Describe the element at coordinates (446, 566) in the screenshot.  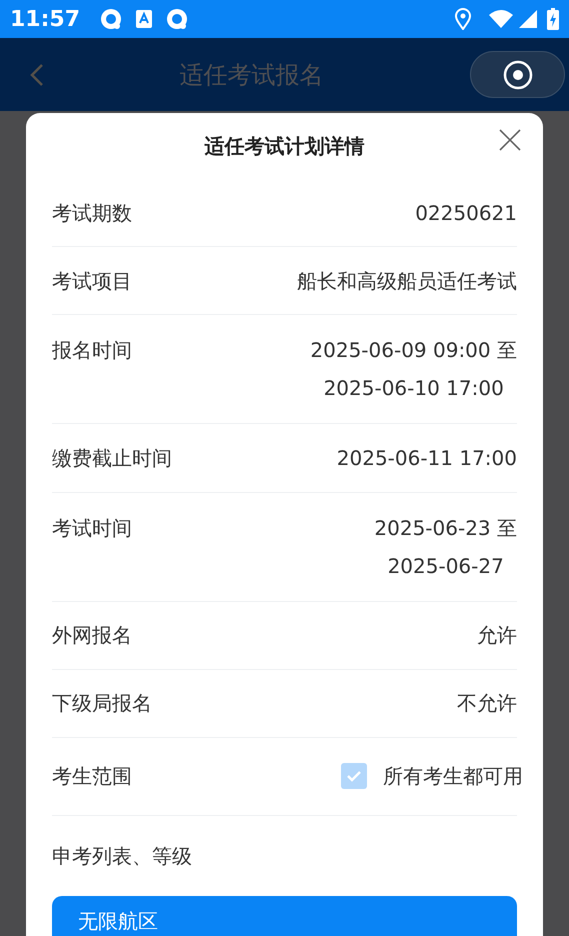
I see `field-value: 2025-06-27` at that location.